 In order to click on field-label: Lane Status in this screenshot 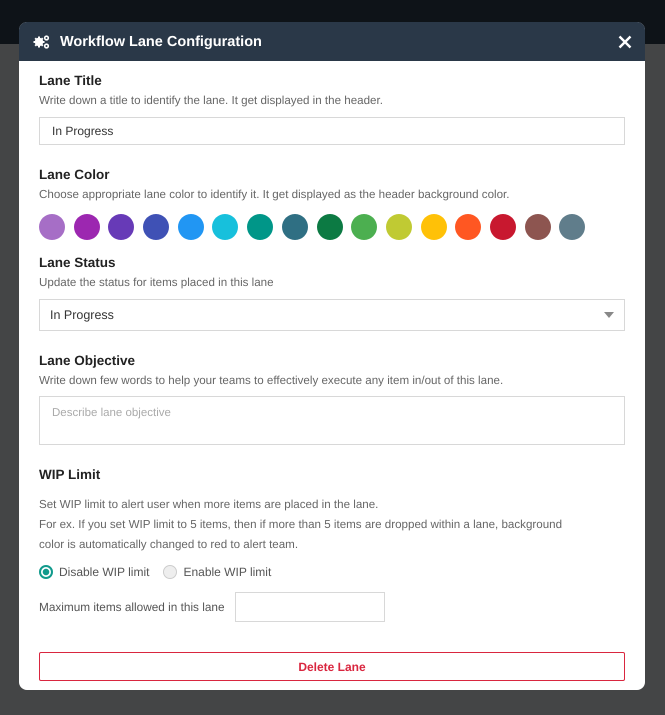, I will do `click(78, 263)`.